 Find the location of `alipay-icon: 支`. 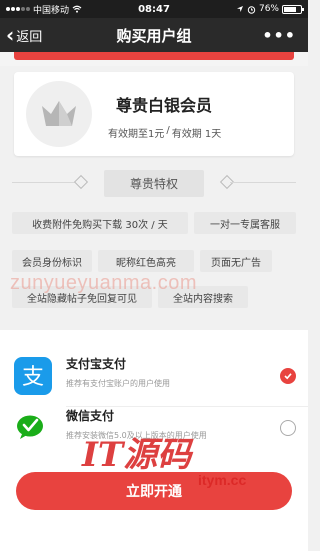

alipay-icon: 支 is located at coordinates (33, 376).